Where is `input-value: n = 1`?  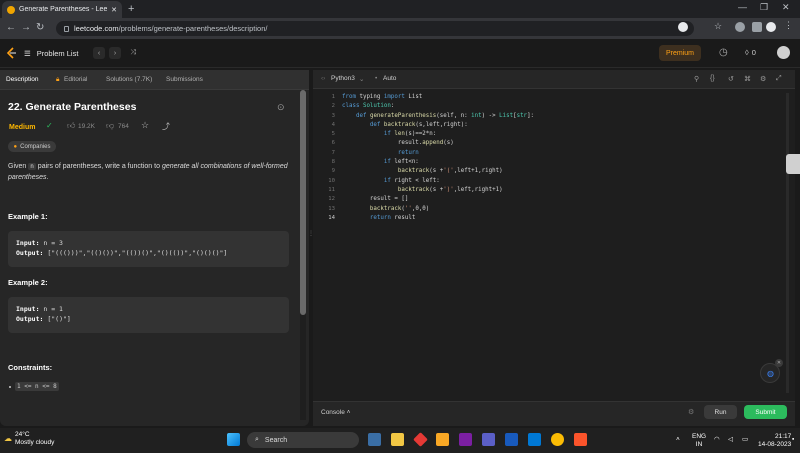 input-value: n = 1 is located at coordinates (53, 309).